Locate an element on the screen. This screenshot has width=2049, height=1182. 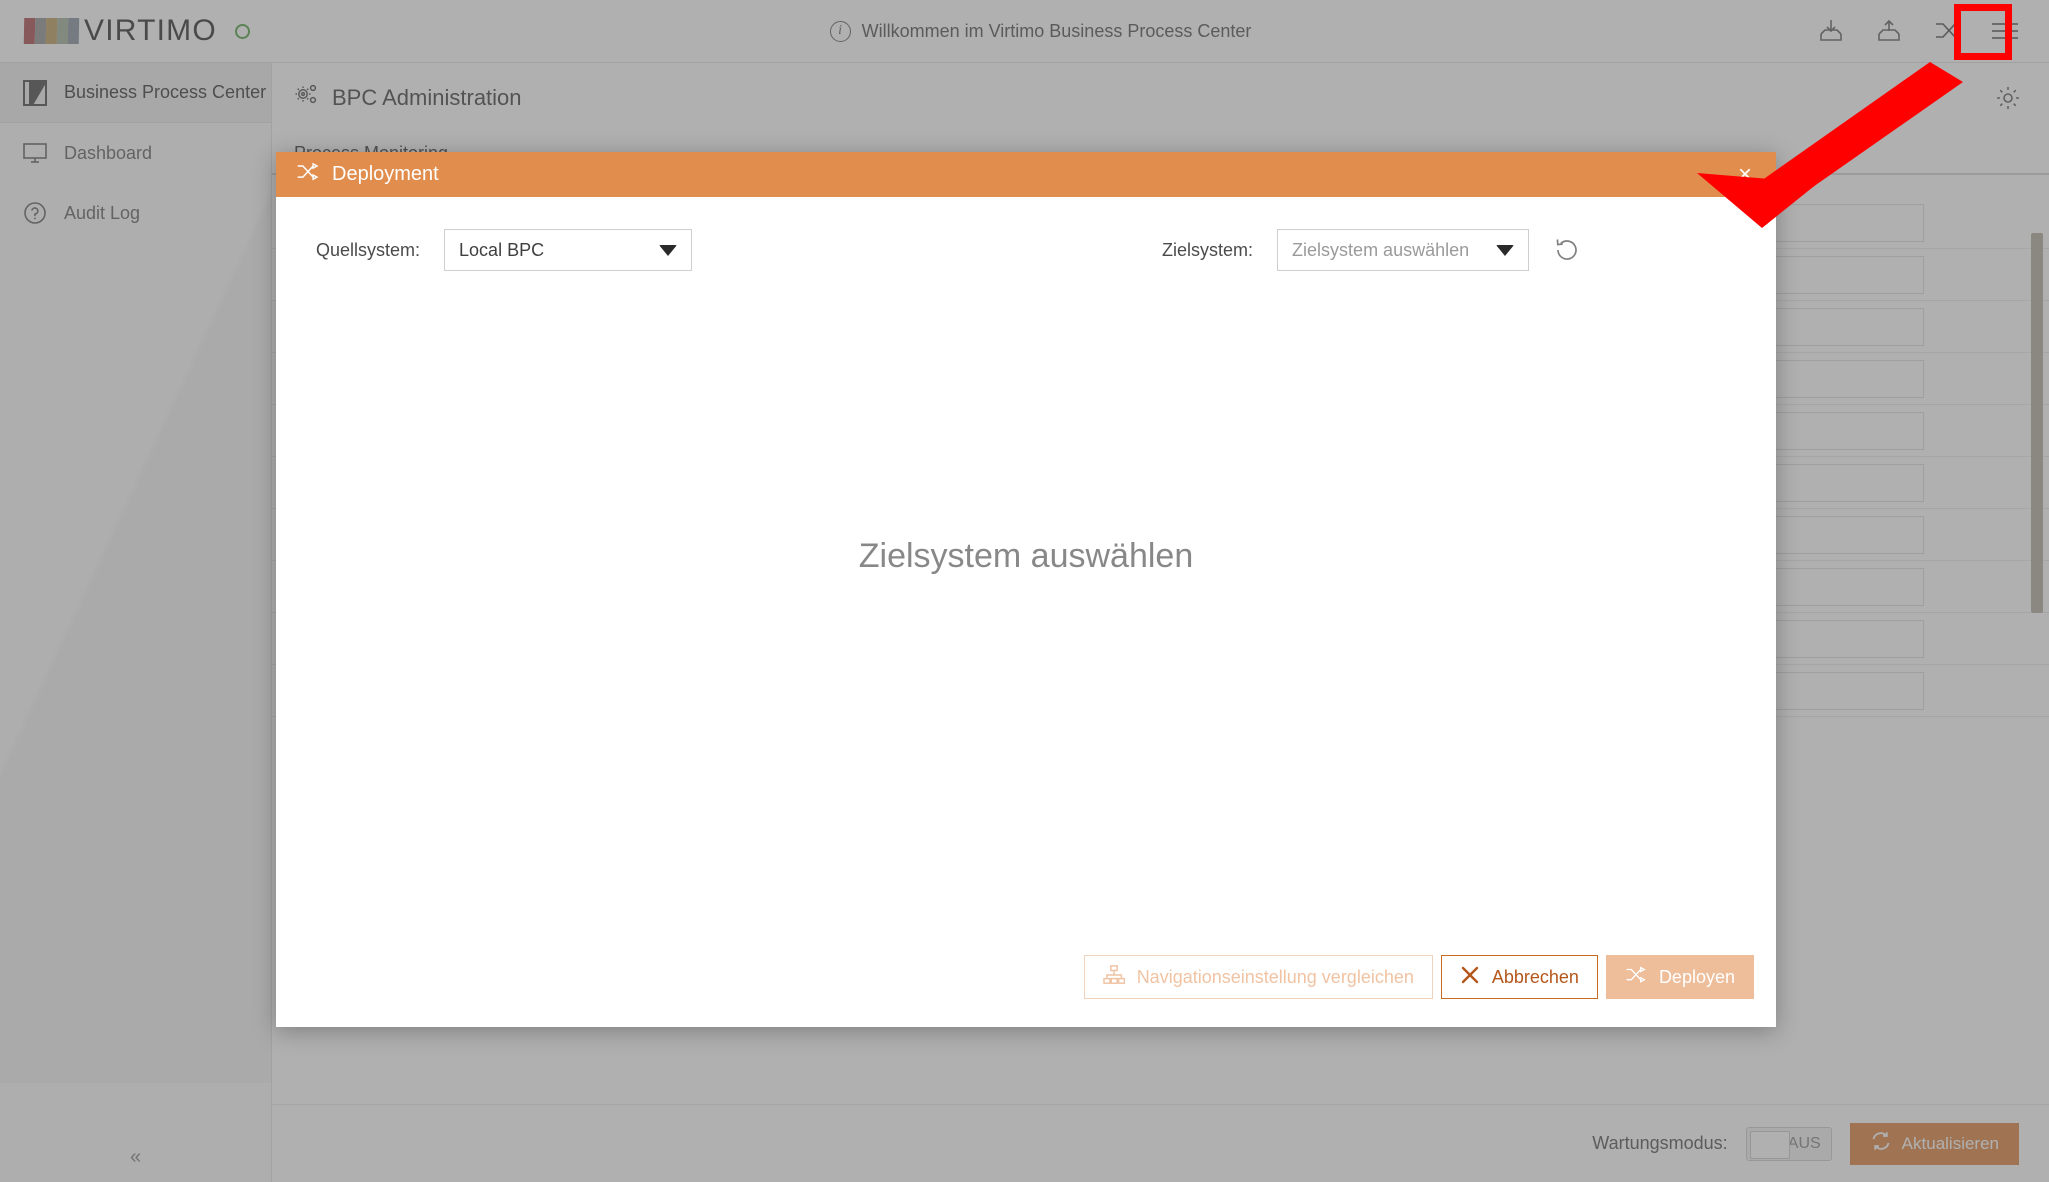
deploy-button: Deployen is located at coordinates (1679, 977).